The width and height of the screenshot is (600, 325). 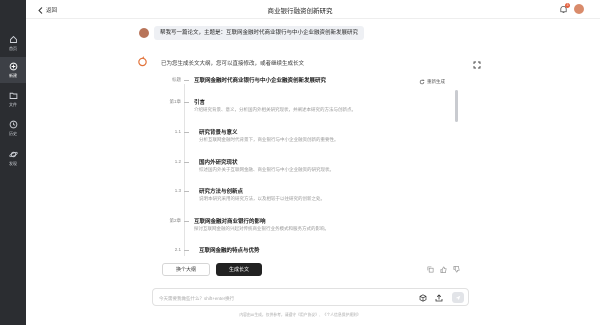 I want to click on outline-item-number: 2.1, so click(x=177, y=249).